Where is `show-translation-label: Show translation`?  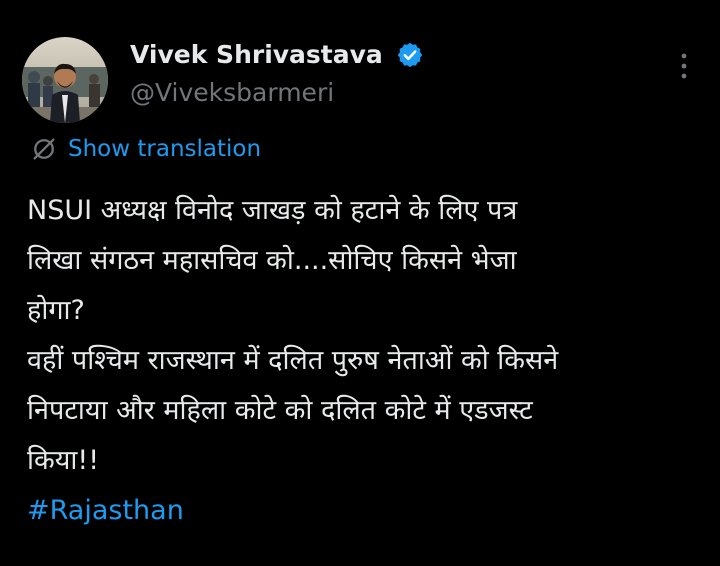
show-translation-label: Show translation is located at coordinates (164, 149).